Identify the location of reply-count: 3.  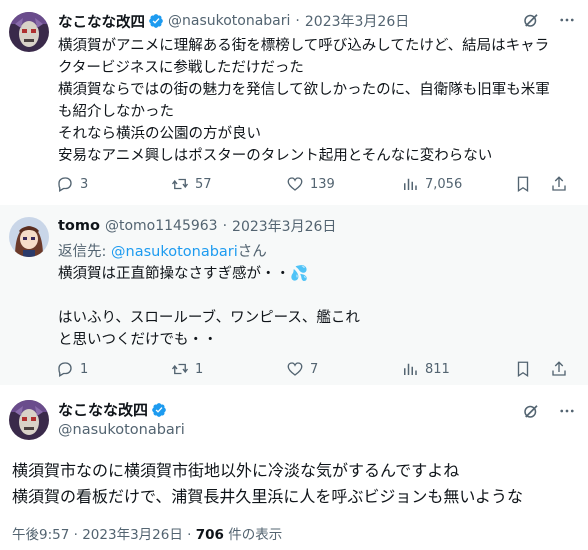
(84, 184).